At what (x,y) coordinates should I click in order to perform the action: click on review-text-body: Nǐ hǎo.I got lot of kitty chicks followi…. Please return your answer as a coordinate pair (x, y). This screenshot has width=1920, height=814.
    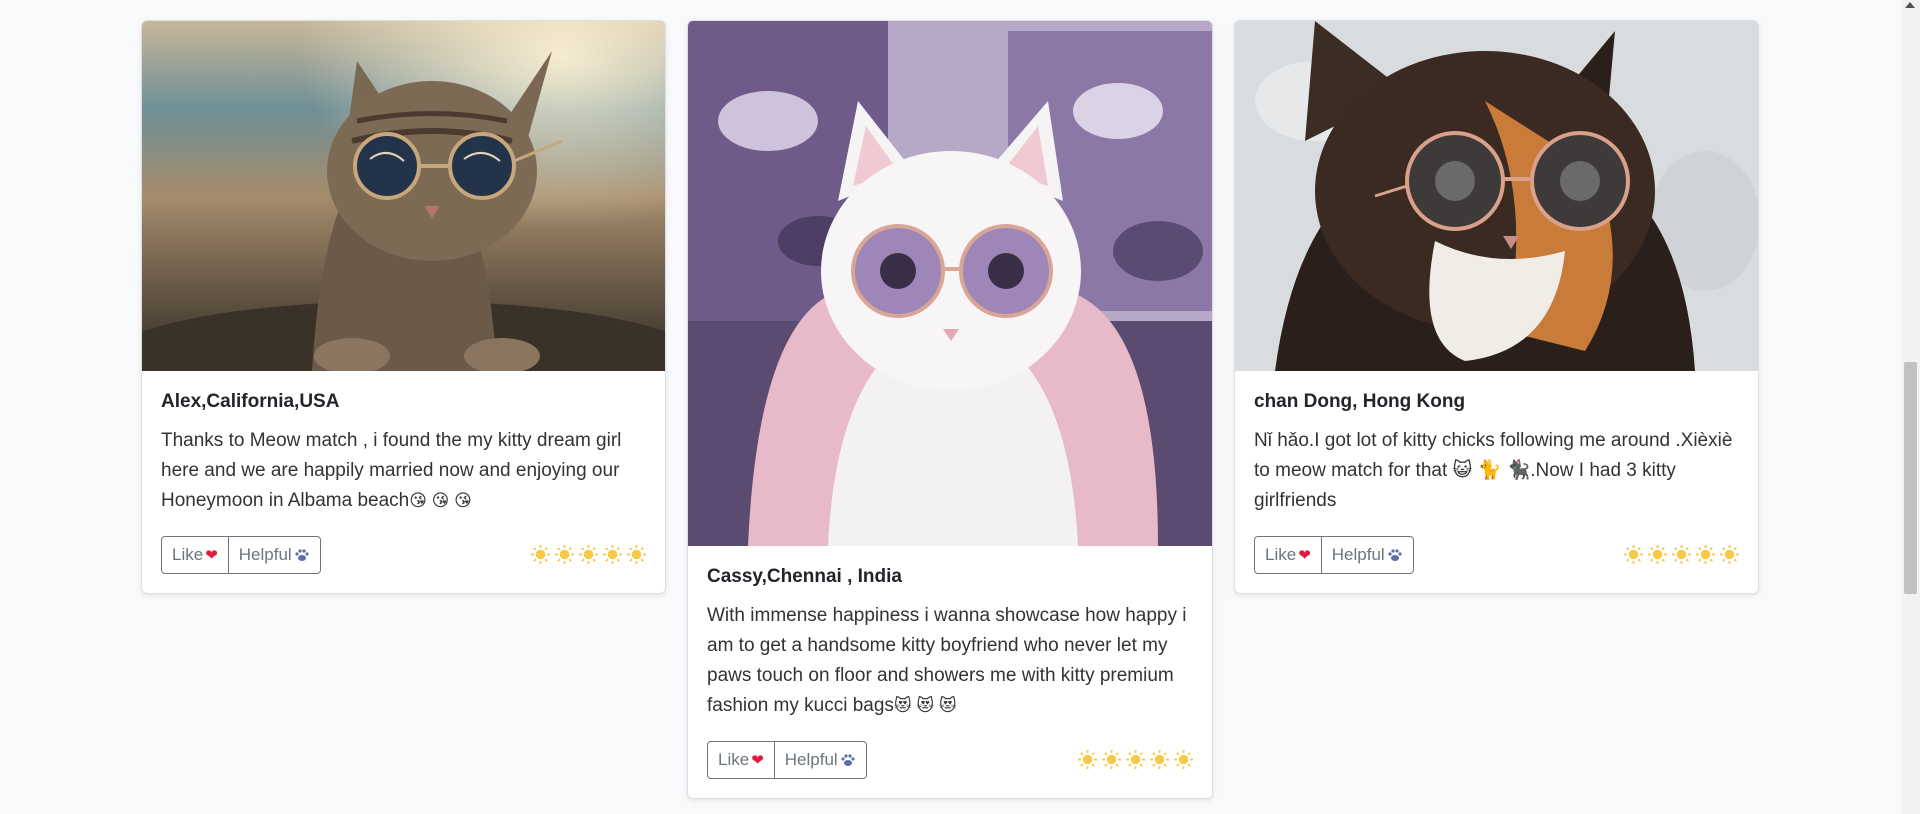
    Looking at the image, I should click on (1493, 470).